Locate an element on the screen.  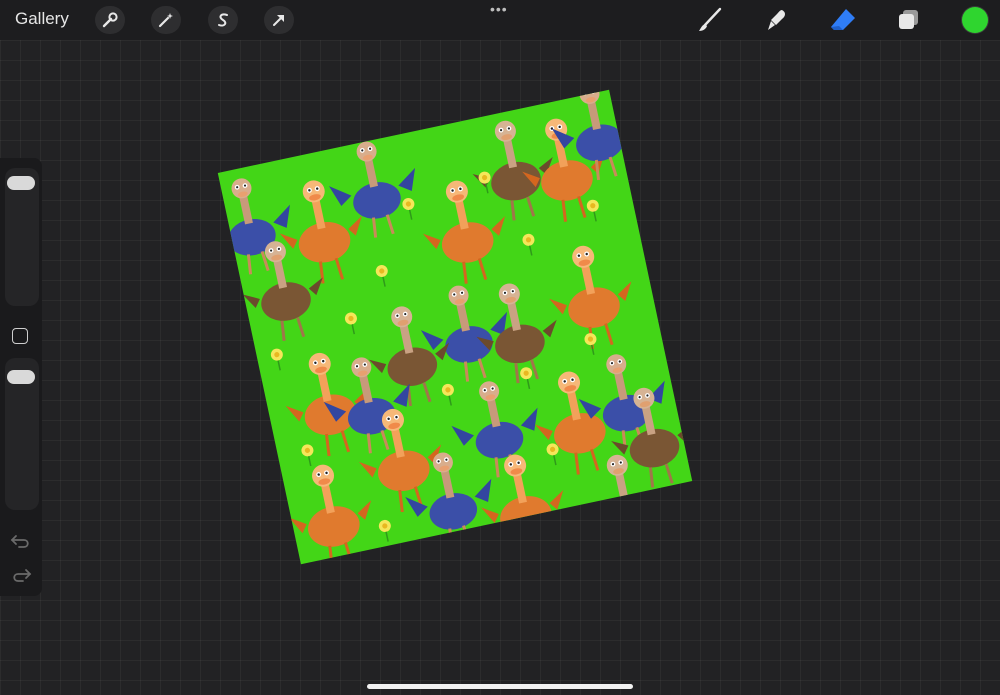
transform-button is located at coordinates (279, 20).